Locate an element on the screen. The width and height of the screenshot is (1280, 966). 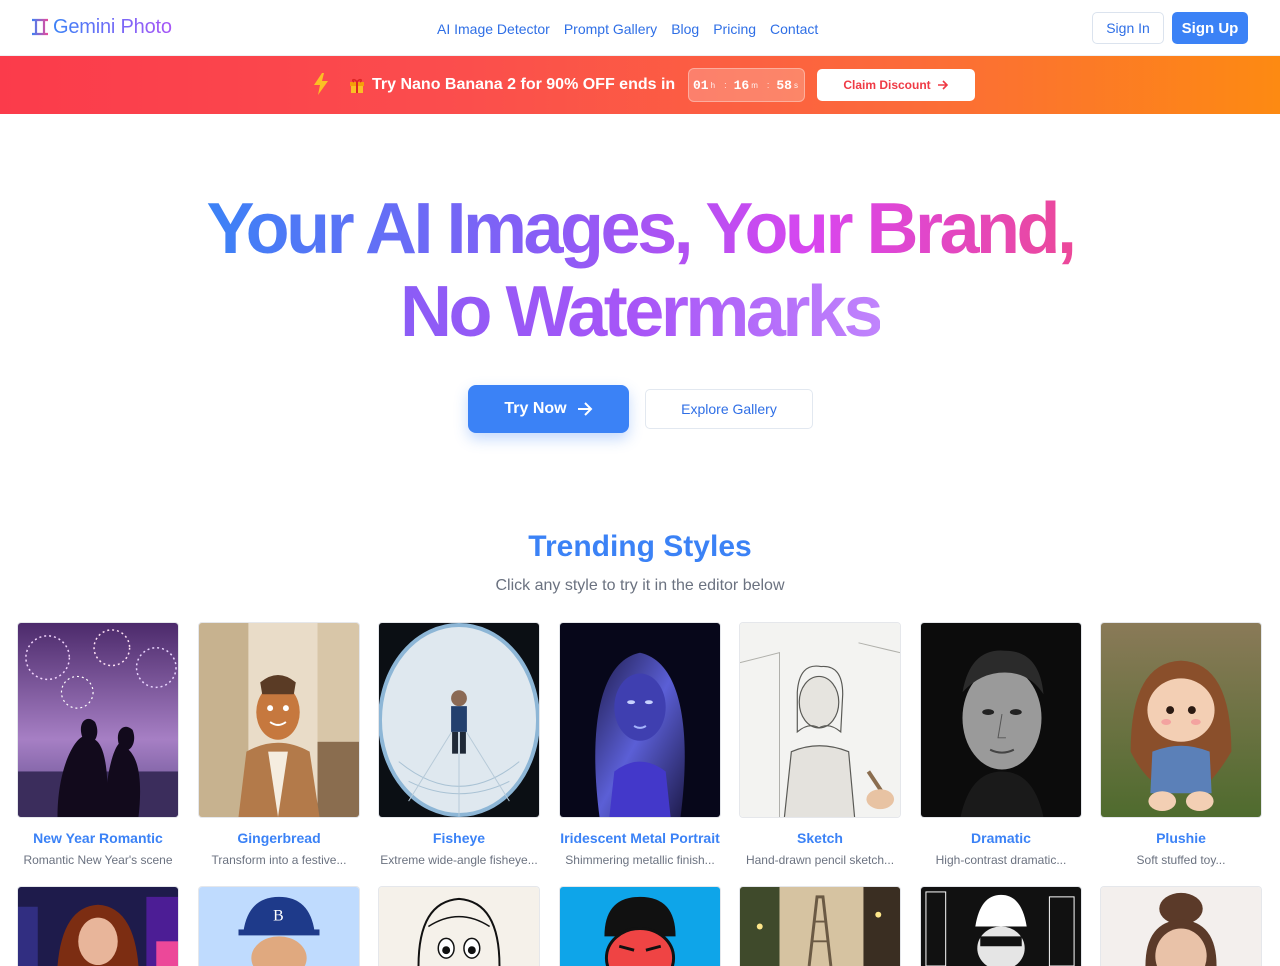
sign-in-button: Sign In is located at coordinates (1128, 28).